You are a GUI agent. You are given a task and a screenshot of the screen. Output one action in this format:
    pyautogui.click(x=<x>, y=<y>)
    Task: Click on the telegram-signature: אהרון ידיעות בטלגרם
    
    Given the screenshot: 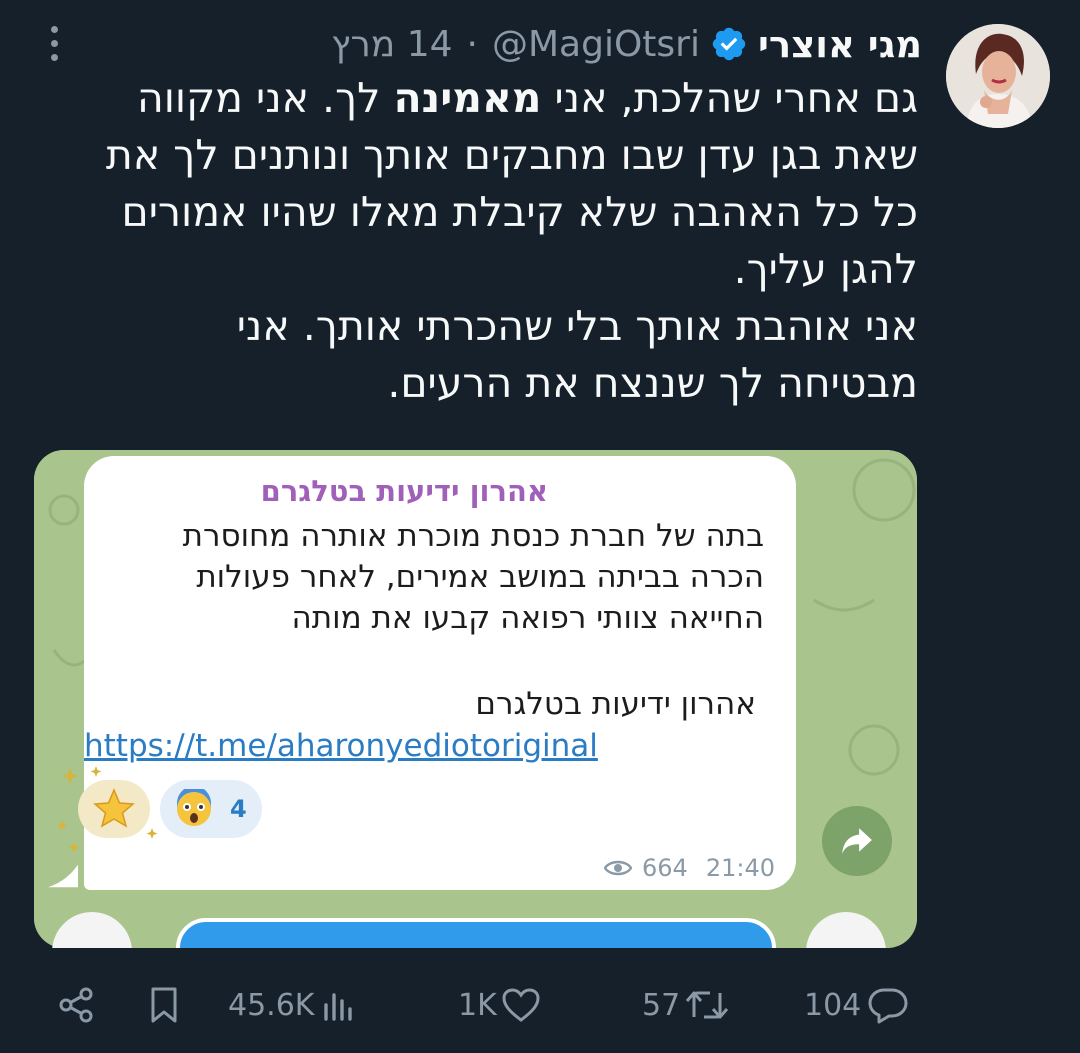 What is the action you would take?
    pyautogui.click(x=615, y=704)
    